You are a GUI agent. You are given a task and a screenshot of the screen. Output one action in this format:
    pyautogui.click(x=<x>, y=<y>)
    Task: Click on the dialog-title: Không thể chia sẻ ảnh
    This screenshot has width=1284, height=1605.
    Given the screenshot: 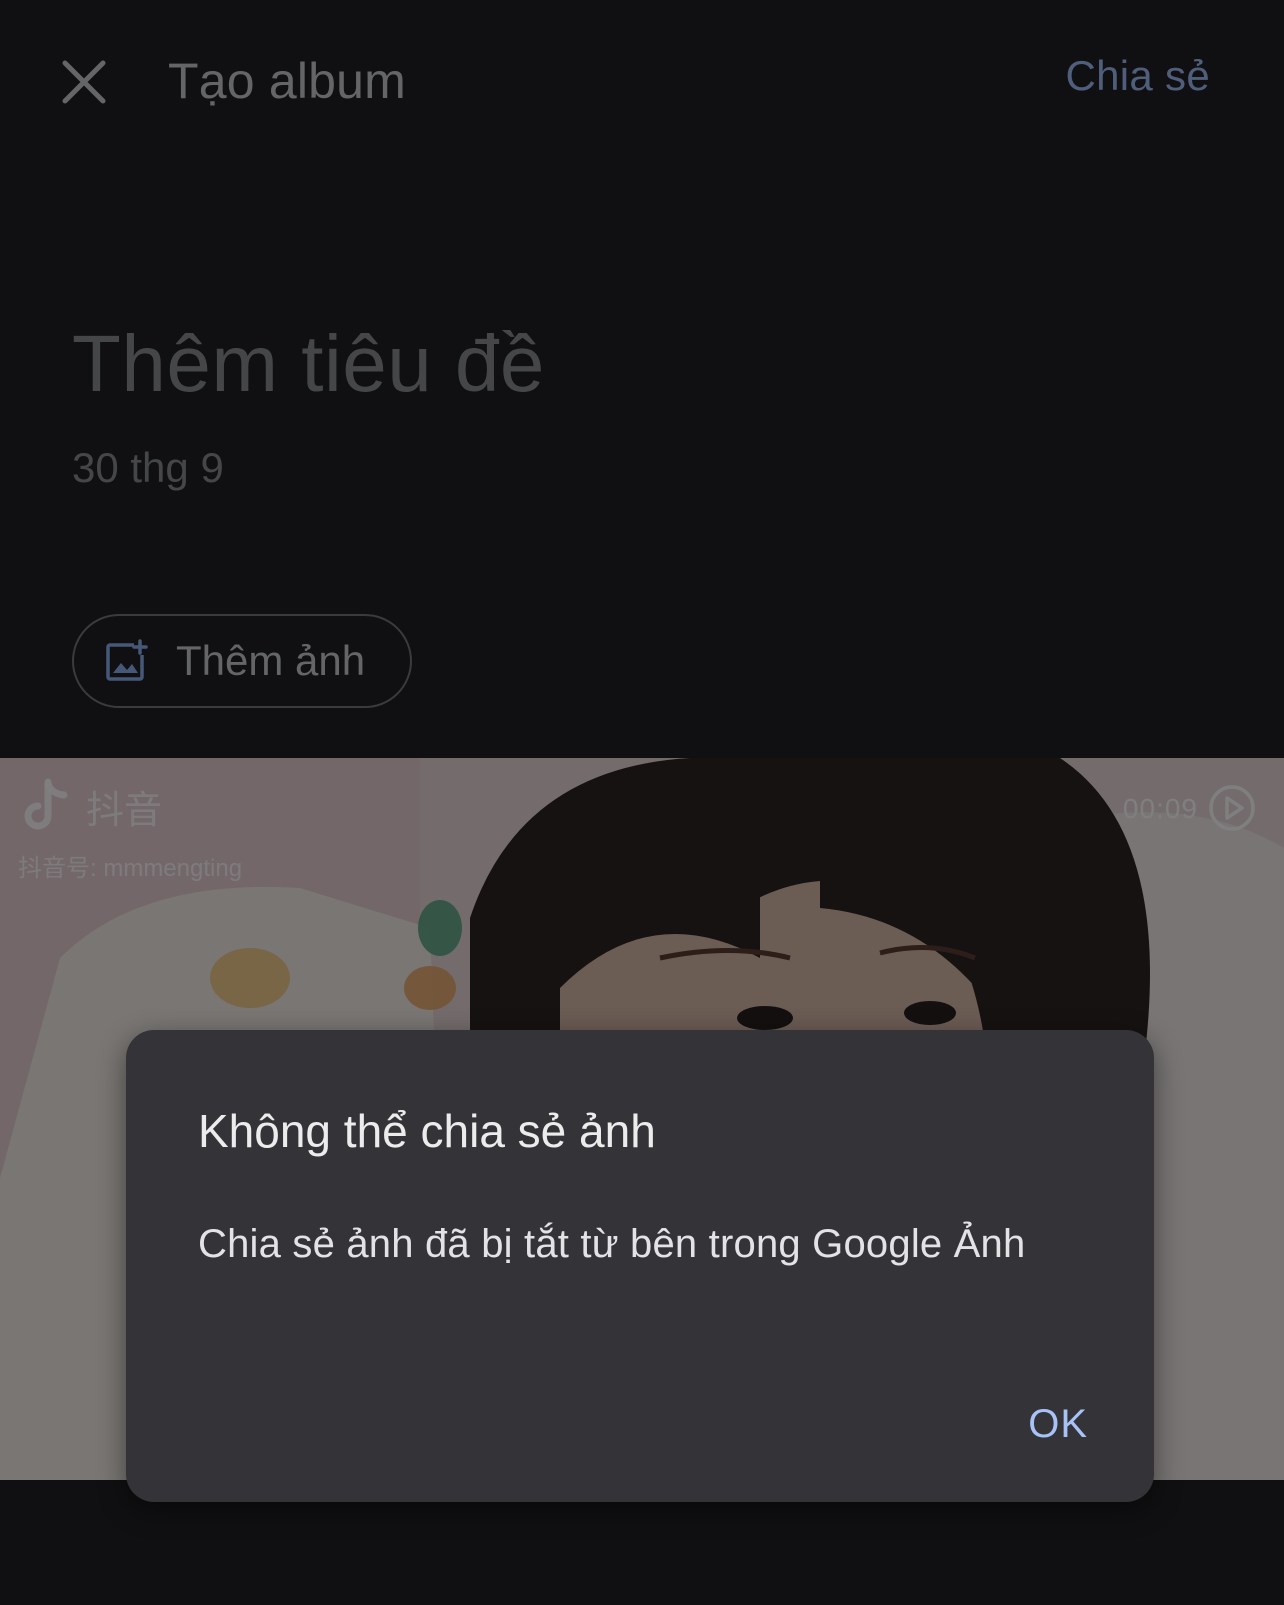 What is the action you would take?
    pyautogui.click(x=427, y=1131)
    